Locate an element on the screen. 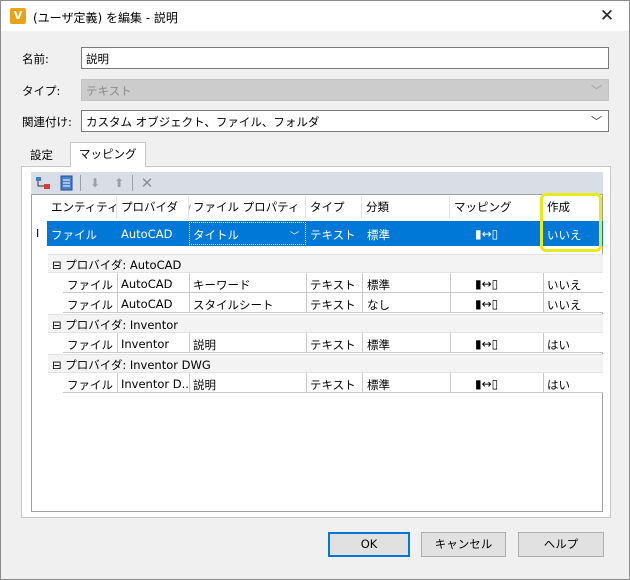 The width and height of the screenshot is (630, 580). move-down-icon: ⬇ is located at coordinates (95, 183).